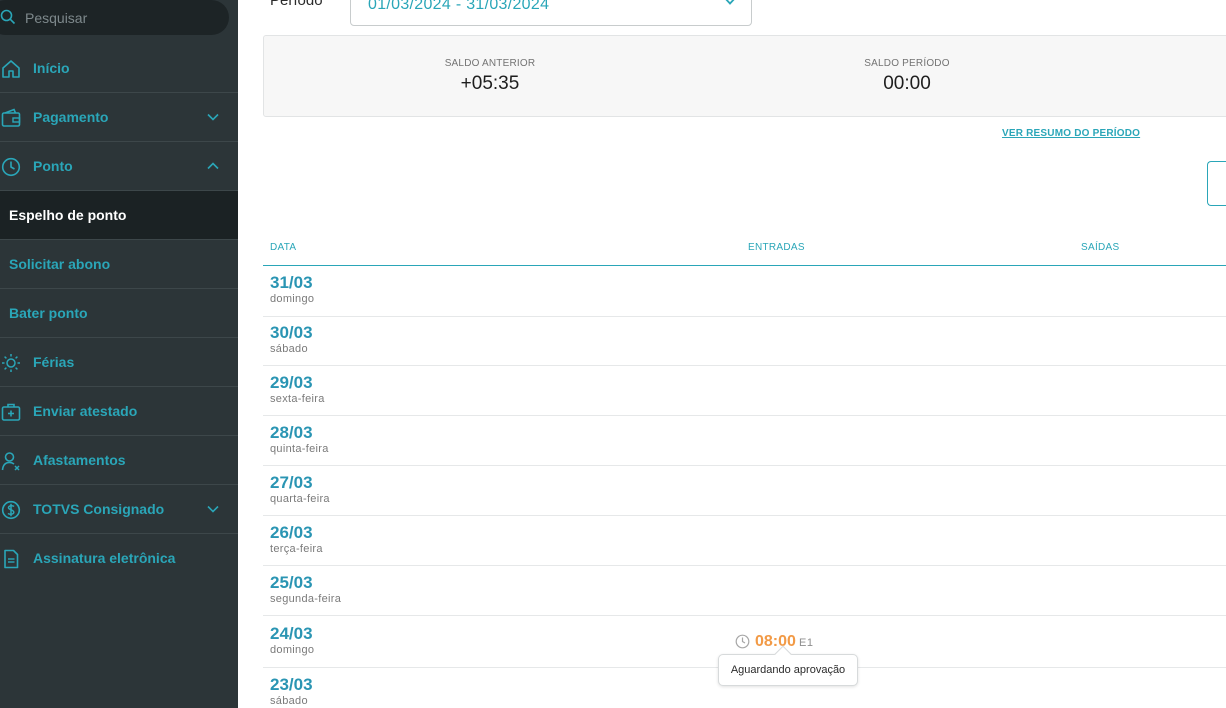  I want to click on row-date: 23/03, so click(291, 684).